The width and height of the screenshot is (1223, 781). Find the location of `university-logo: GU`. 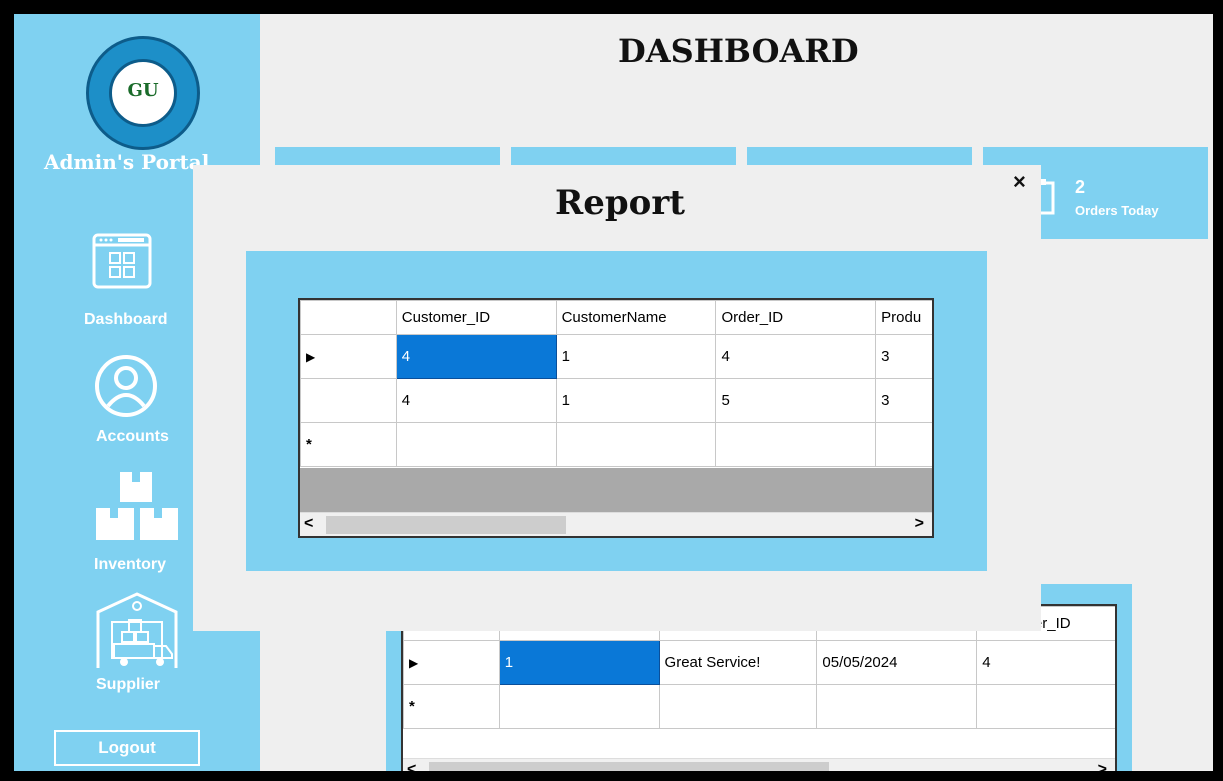

university-logo: GU is located at coordinates (143, 93).